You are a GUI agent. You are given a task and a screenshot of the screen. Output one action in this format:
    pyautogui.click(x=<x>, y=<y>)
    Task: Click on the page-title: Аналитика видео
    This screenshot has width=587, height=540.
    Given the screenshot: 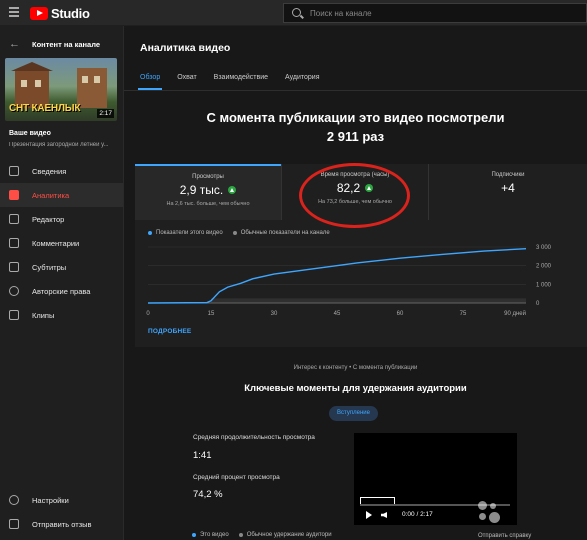 What is the action you would take?
    pyautogui.click(x=185, y=48)
    